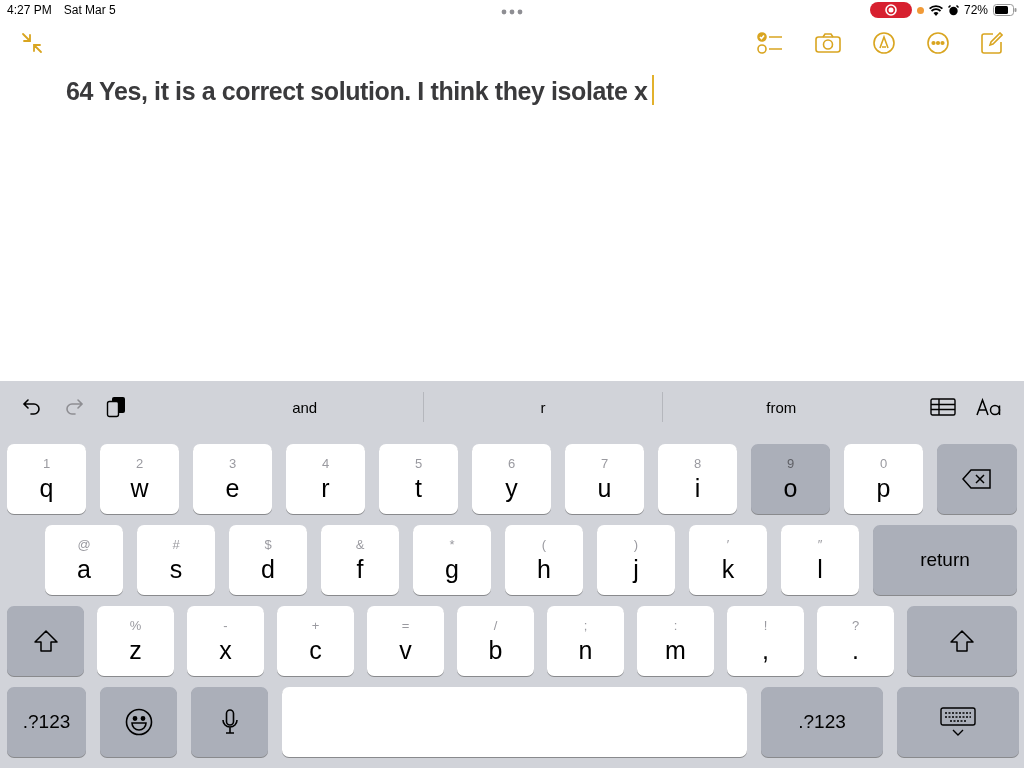  Describe the element at coordinates (135, 641) in the screenshot. I see `letter-key: % z` at that location.